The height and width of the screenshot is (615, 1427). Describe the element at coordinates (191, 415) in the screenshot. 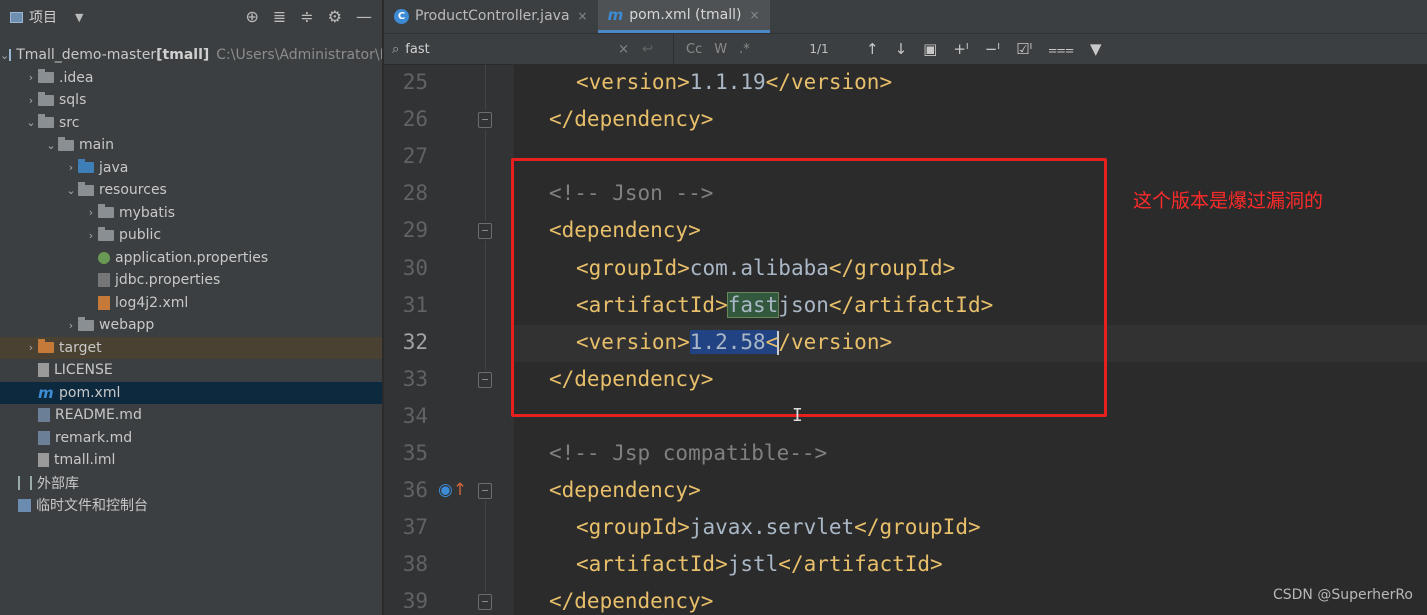

I see `tree-item: README.md` at that location.